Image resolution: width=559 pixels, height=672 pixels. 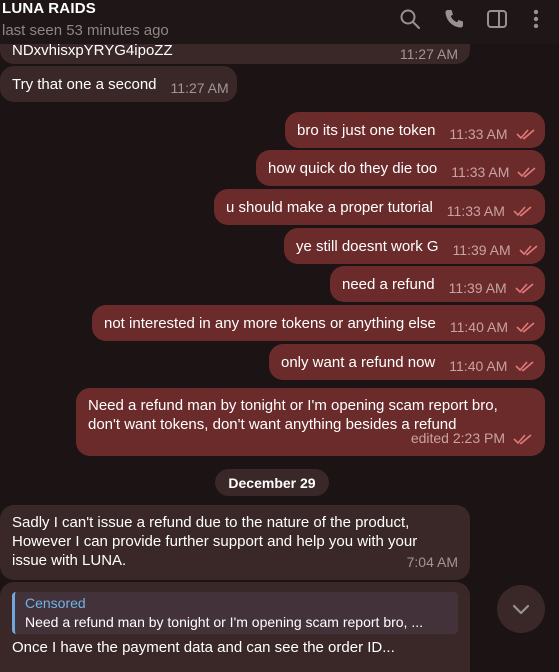 I want to click on message-outgoing: bro its just one token 11:33 AM, so click(x=415, y=130).